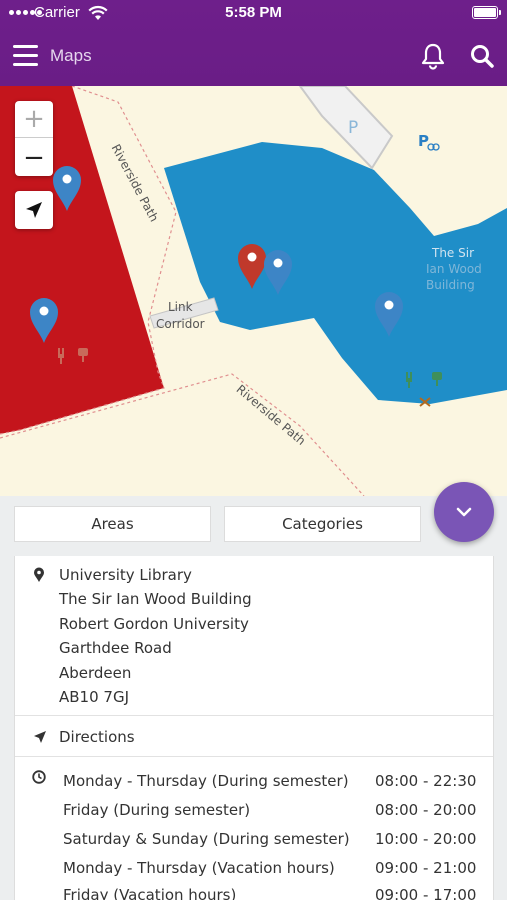 The height and width of the screenshot is (900, 507). I want to click on navigation-arrow-icon, so click(40, 737).